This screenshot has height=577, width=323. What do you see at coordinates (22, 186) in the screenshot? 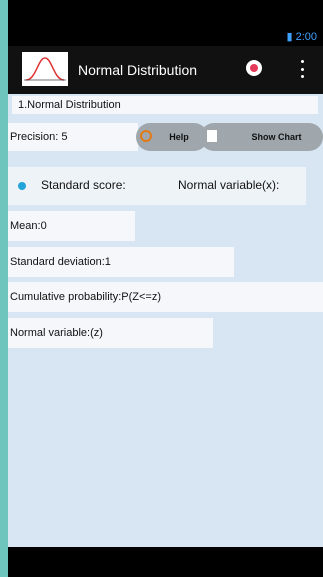
I see `standard-score-radio-icon` at bounding box center [22, 186].